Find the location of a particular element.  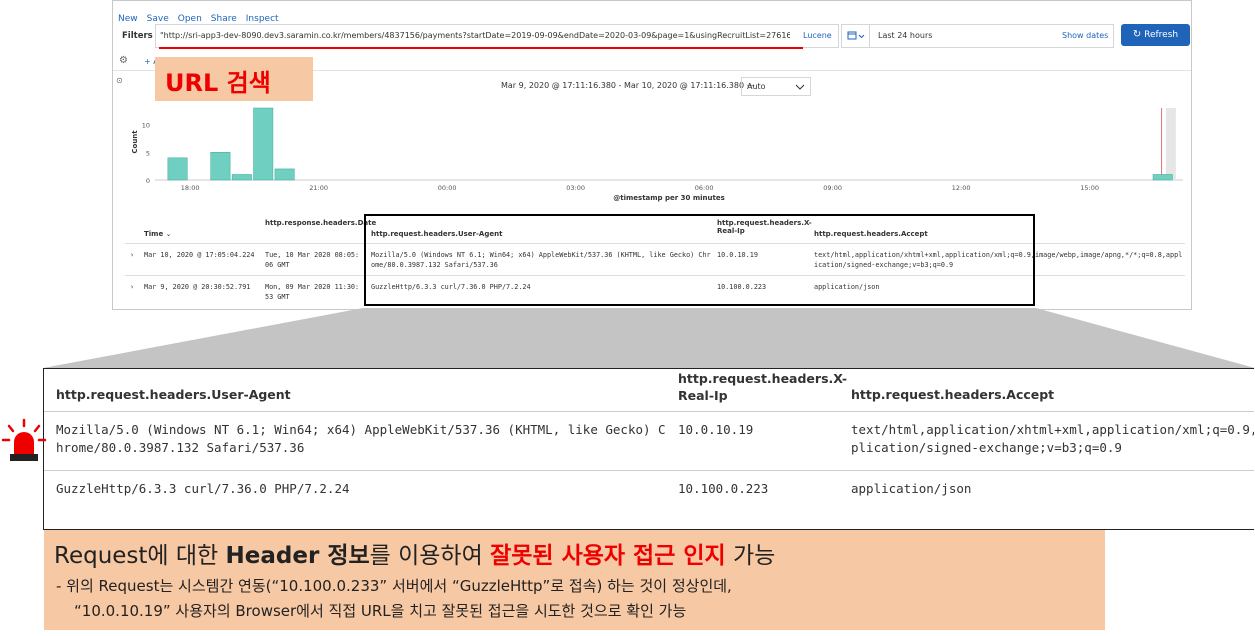

zoom-row1-ip: 10.0.10.19 is located at coordinates (716, 429).